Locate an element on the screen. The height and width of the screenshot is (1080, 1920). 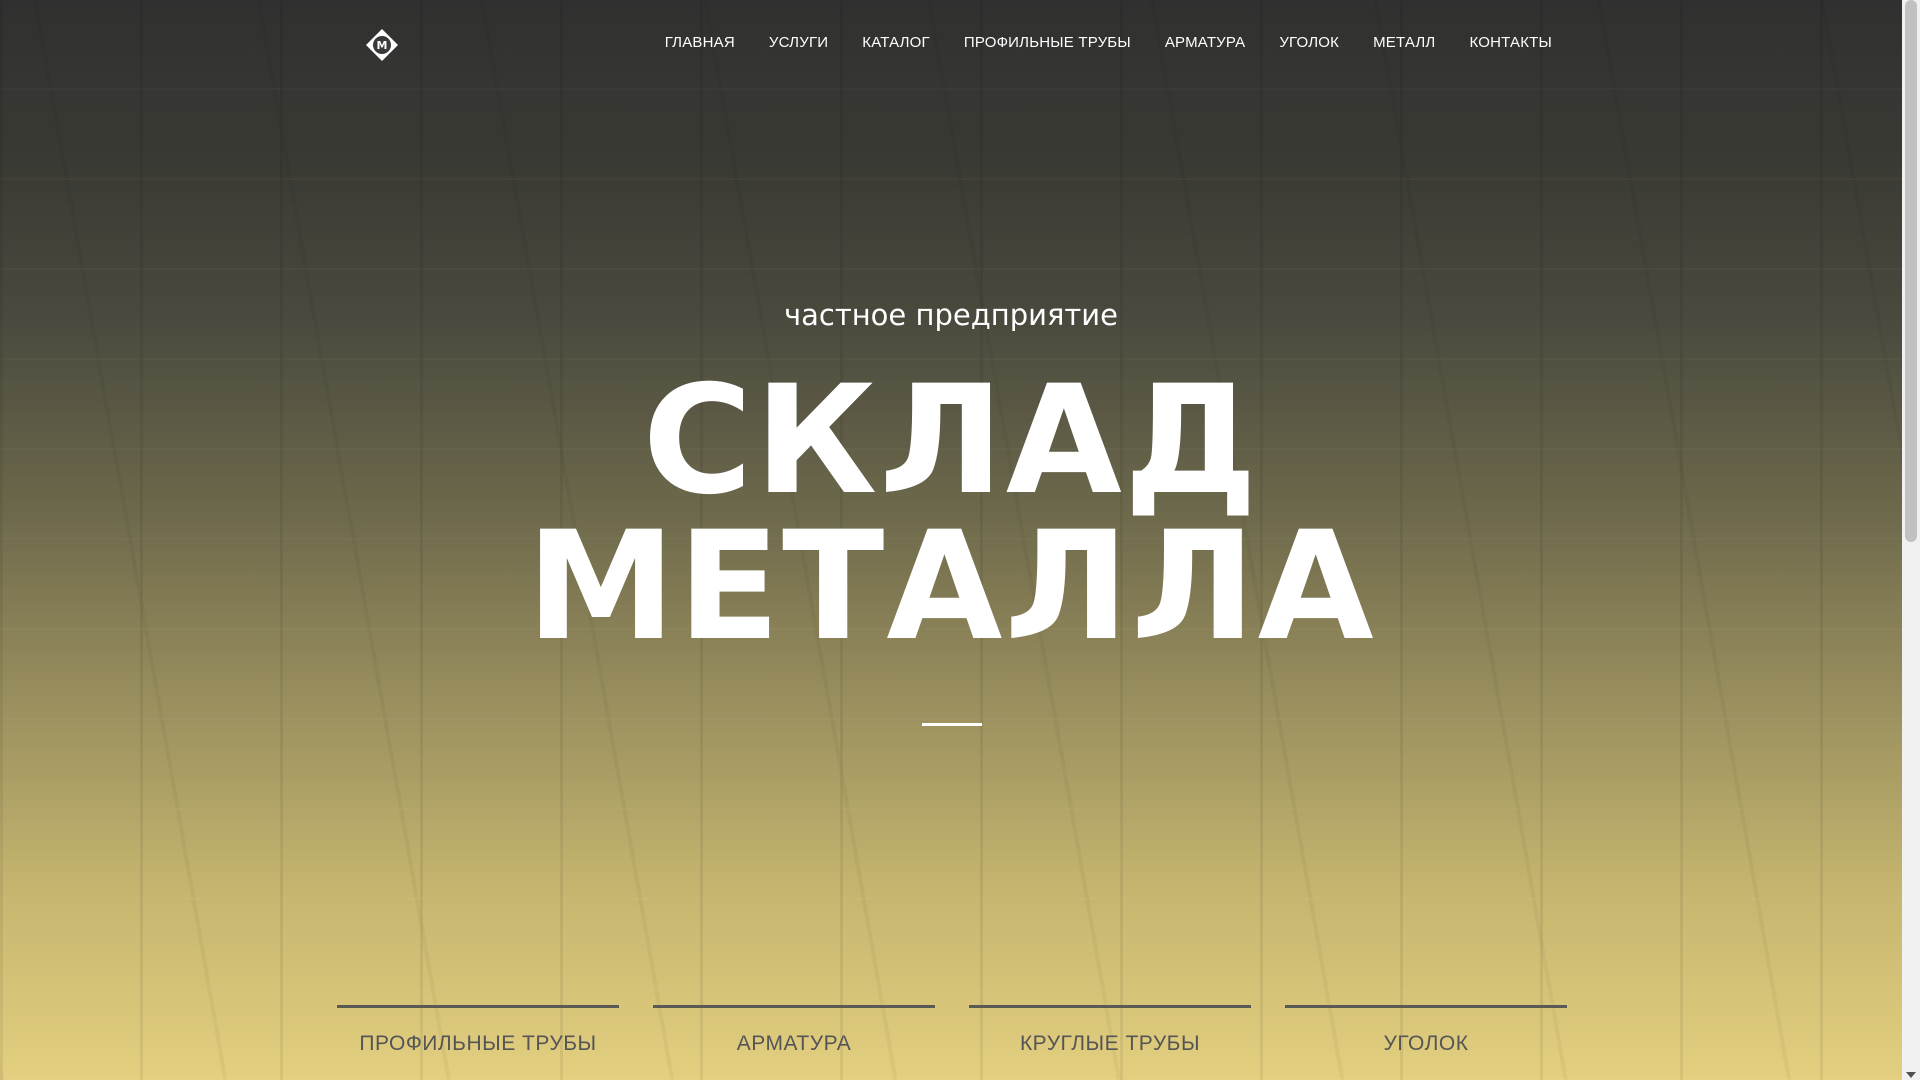
scrollbar-thumb is located at coordinates (1911, 271).